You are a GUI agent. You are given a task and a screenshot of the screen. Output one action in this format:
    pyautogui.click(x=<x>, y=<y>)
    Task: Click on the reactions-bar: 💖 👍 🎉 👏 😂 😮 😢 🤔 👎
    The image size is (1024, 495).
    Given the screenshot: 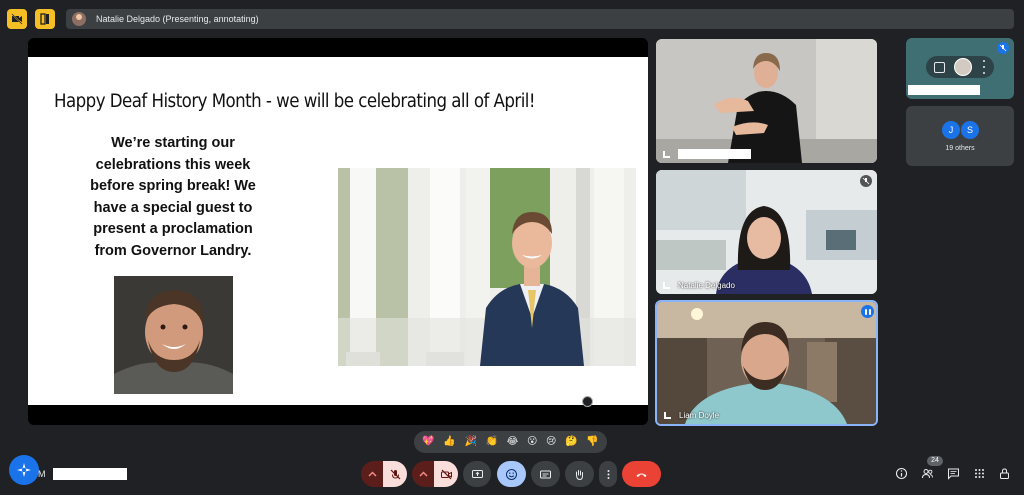 What is the action you would take?
    pyautogui.click(x=510, y=442)
    